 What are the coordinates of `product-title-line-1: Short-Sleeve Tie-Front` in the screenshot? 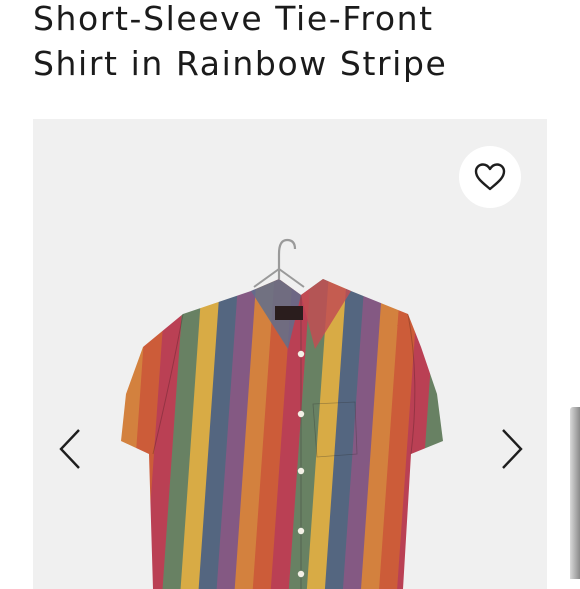 It's located at (233, 19).